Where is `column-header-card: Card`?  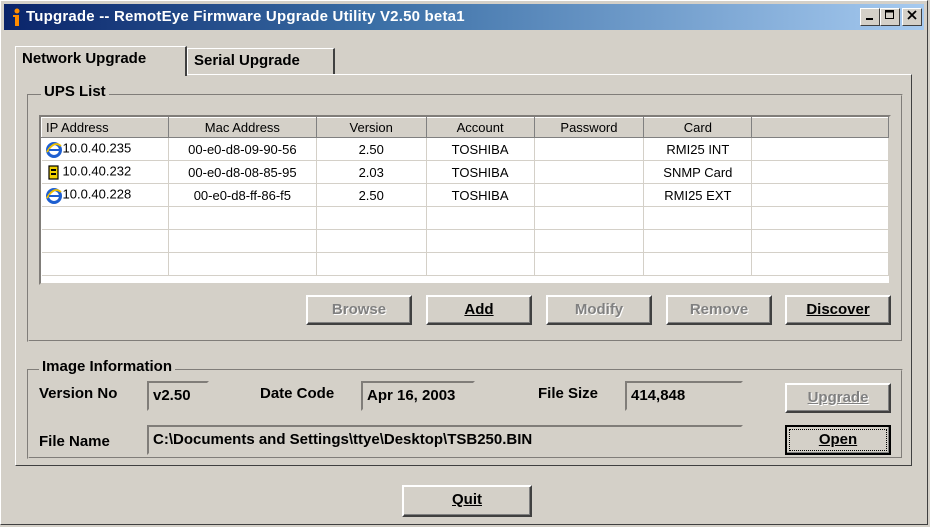 column-header-card: Card is located at coordinates (698, 127).